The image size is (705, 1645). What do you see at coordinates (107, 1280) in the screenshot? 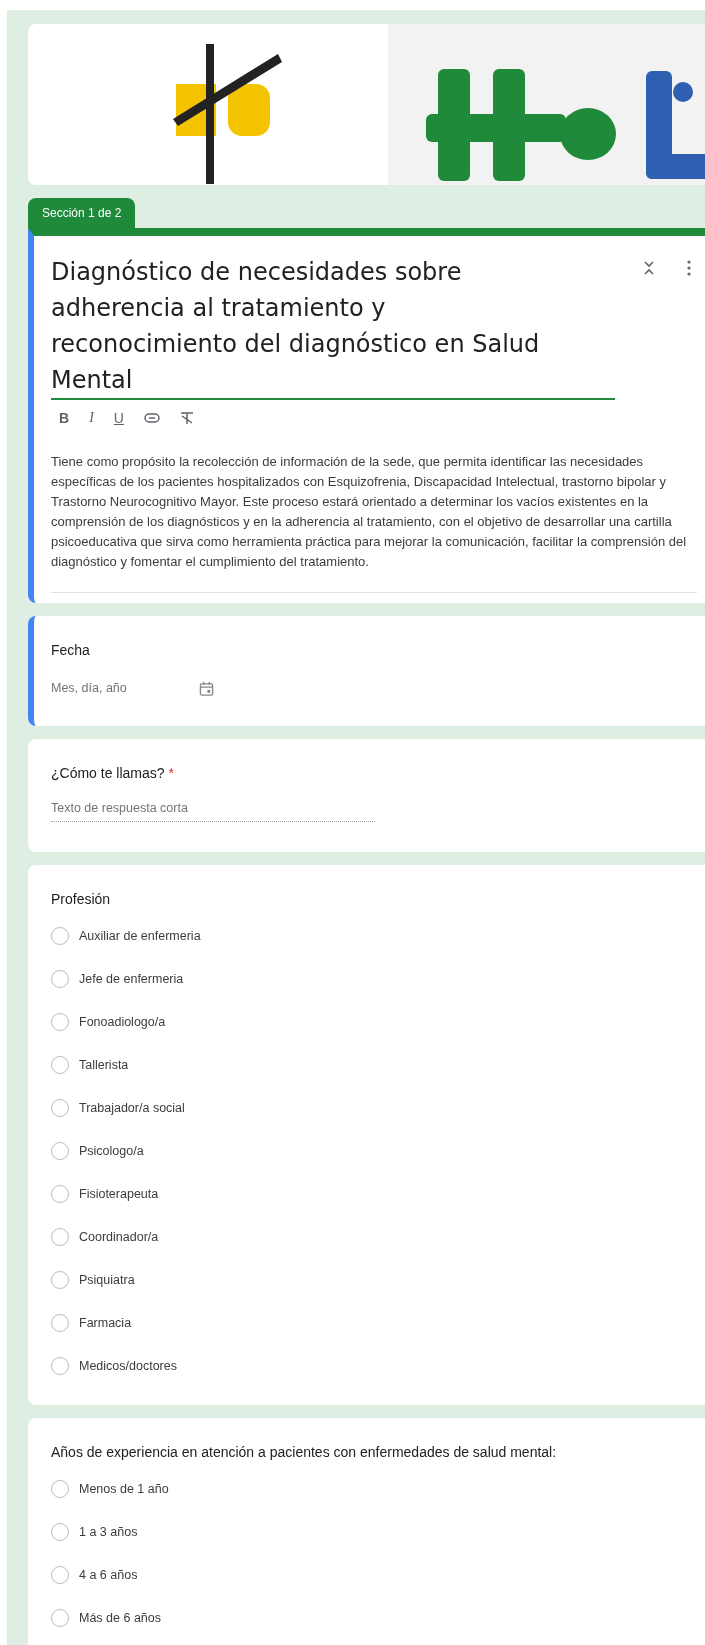
I see `option-label: Psiquiatra` at bounding box center [107, 1280].